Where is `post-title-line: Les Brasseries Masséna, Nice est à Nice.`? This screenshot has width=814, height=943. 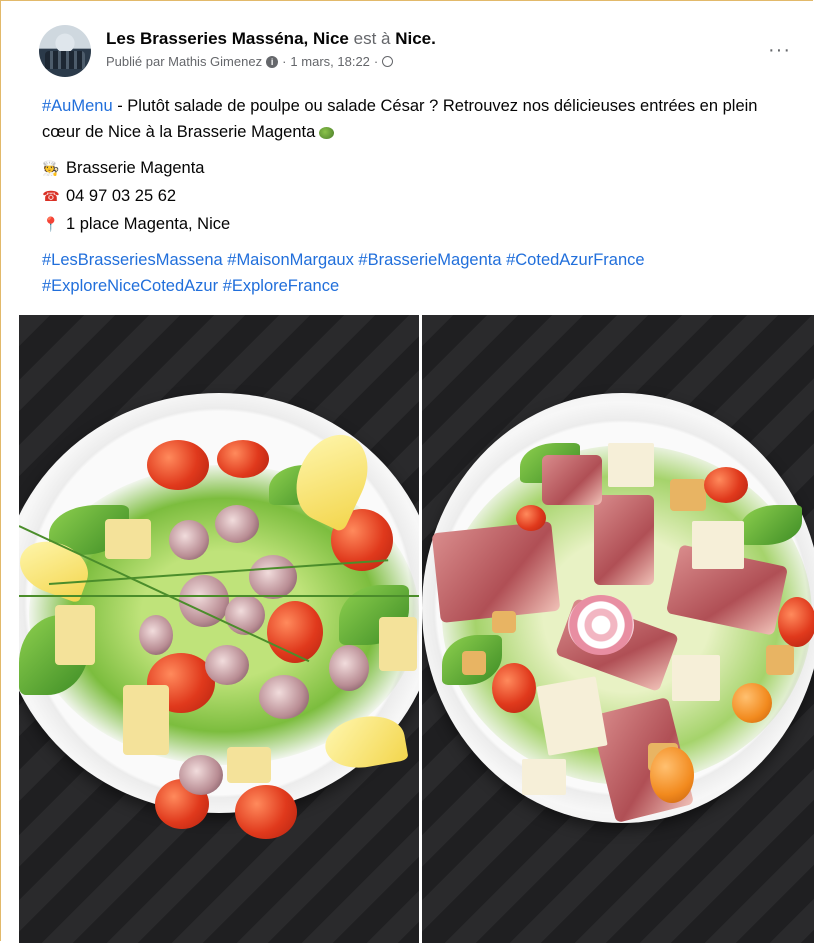 post-title-line: Les Brasseries Masséna, Nice est à Nice. is located at coordinates (271, 39).